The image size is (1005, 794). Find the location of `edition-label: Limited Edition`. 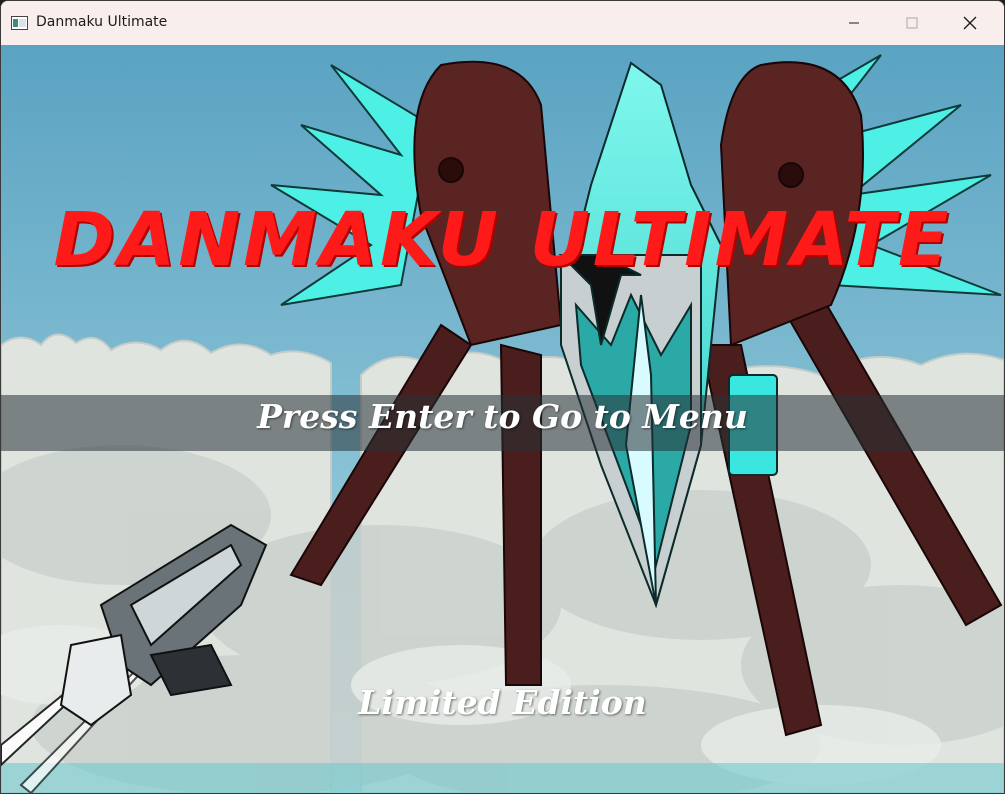

edition-label: Limited Edition is located at coordinates (502, 702).